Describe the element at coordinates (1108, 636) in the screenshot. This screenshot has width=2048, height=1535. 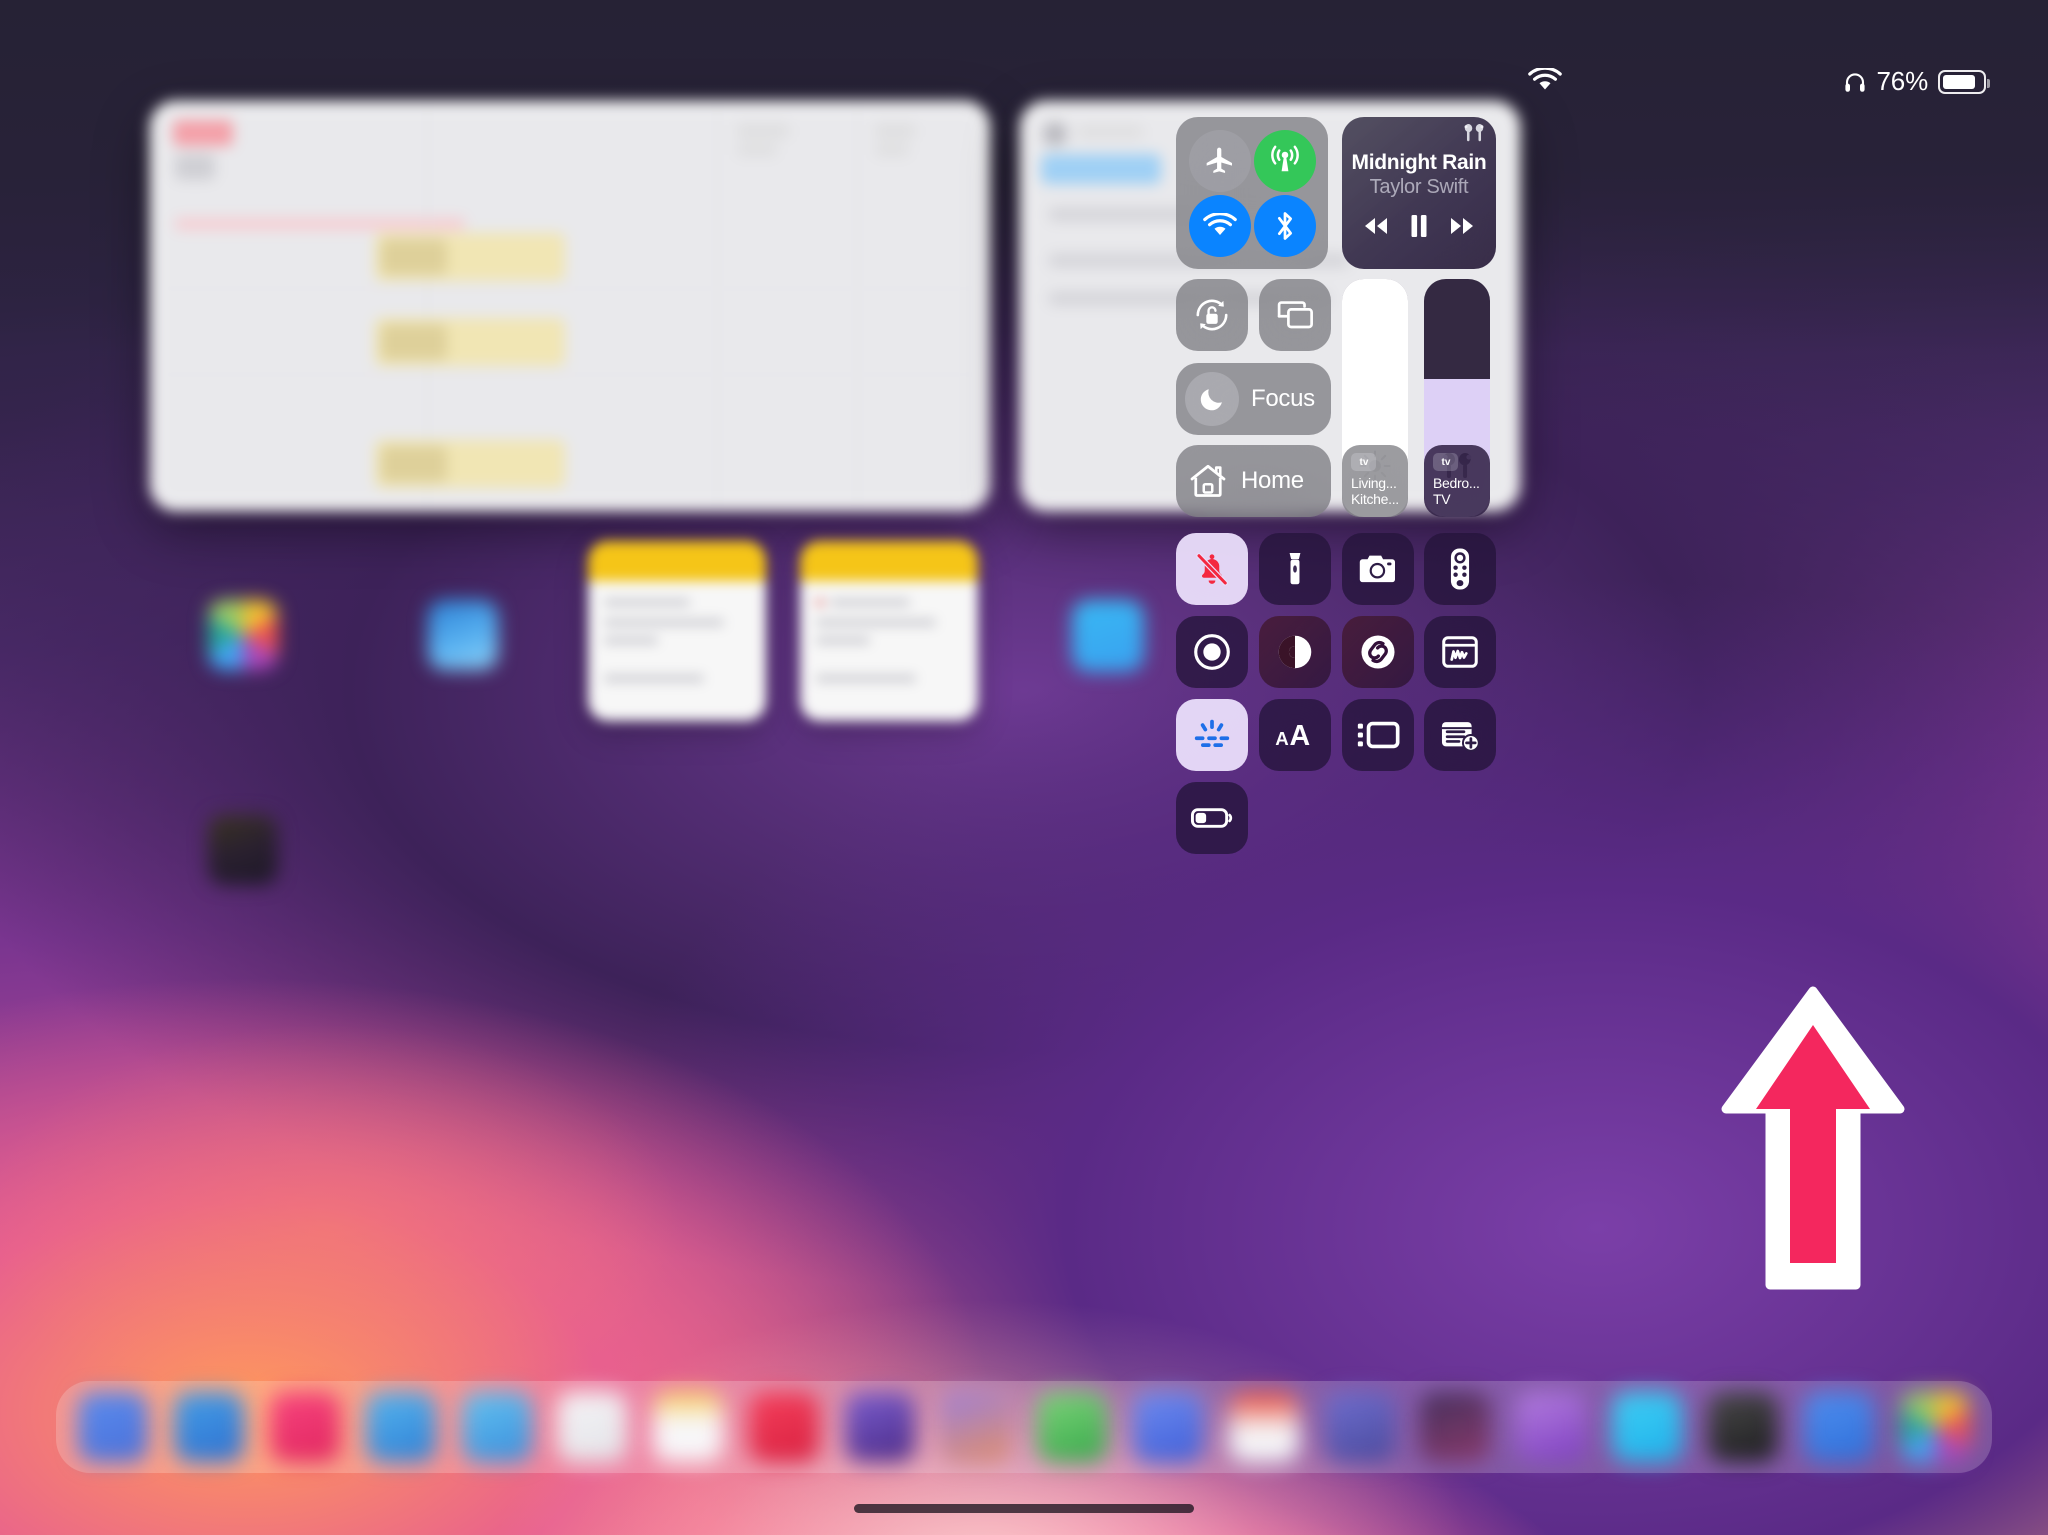
I see `home-icon-messages` at that location.